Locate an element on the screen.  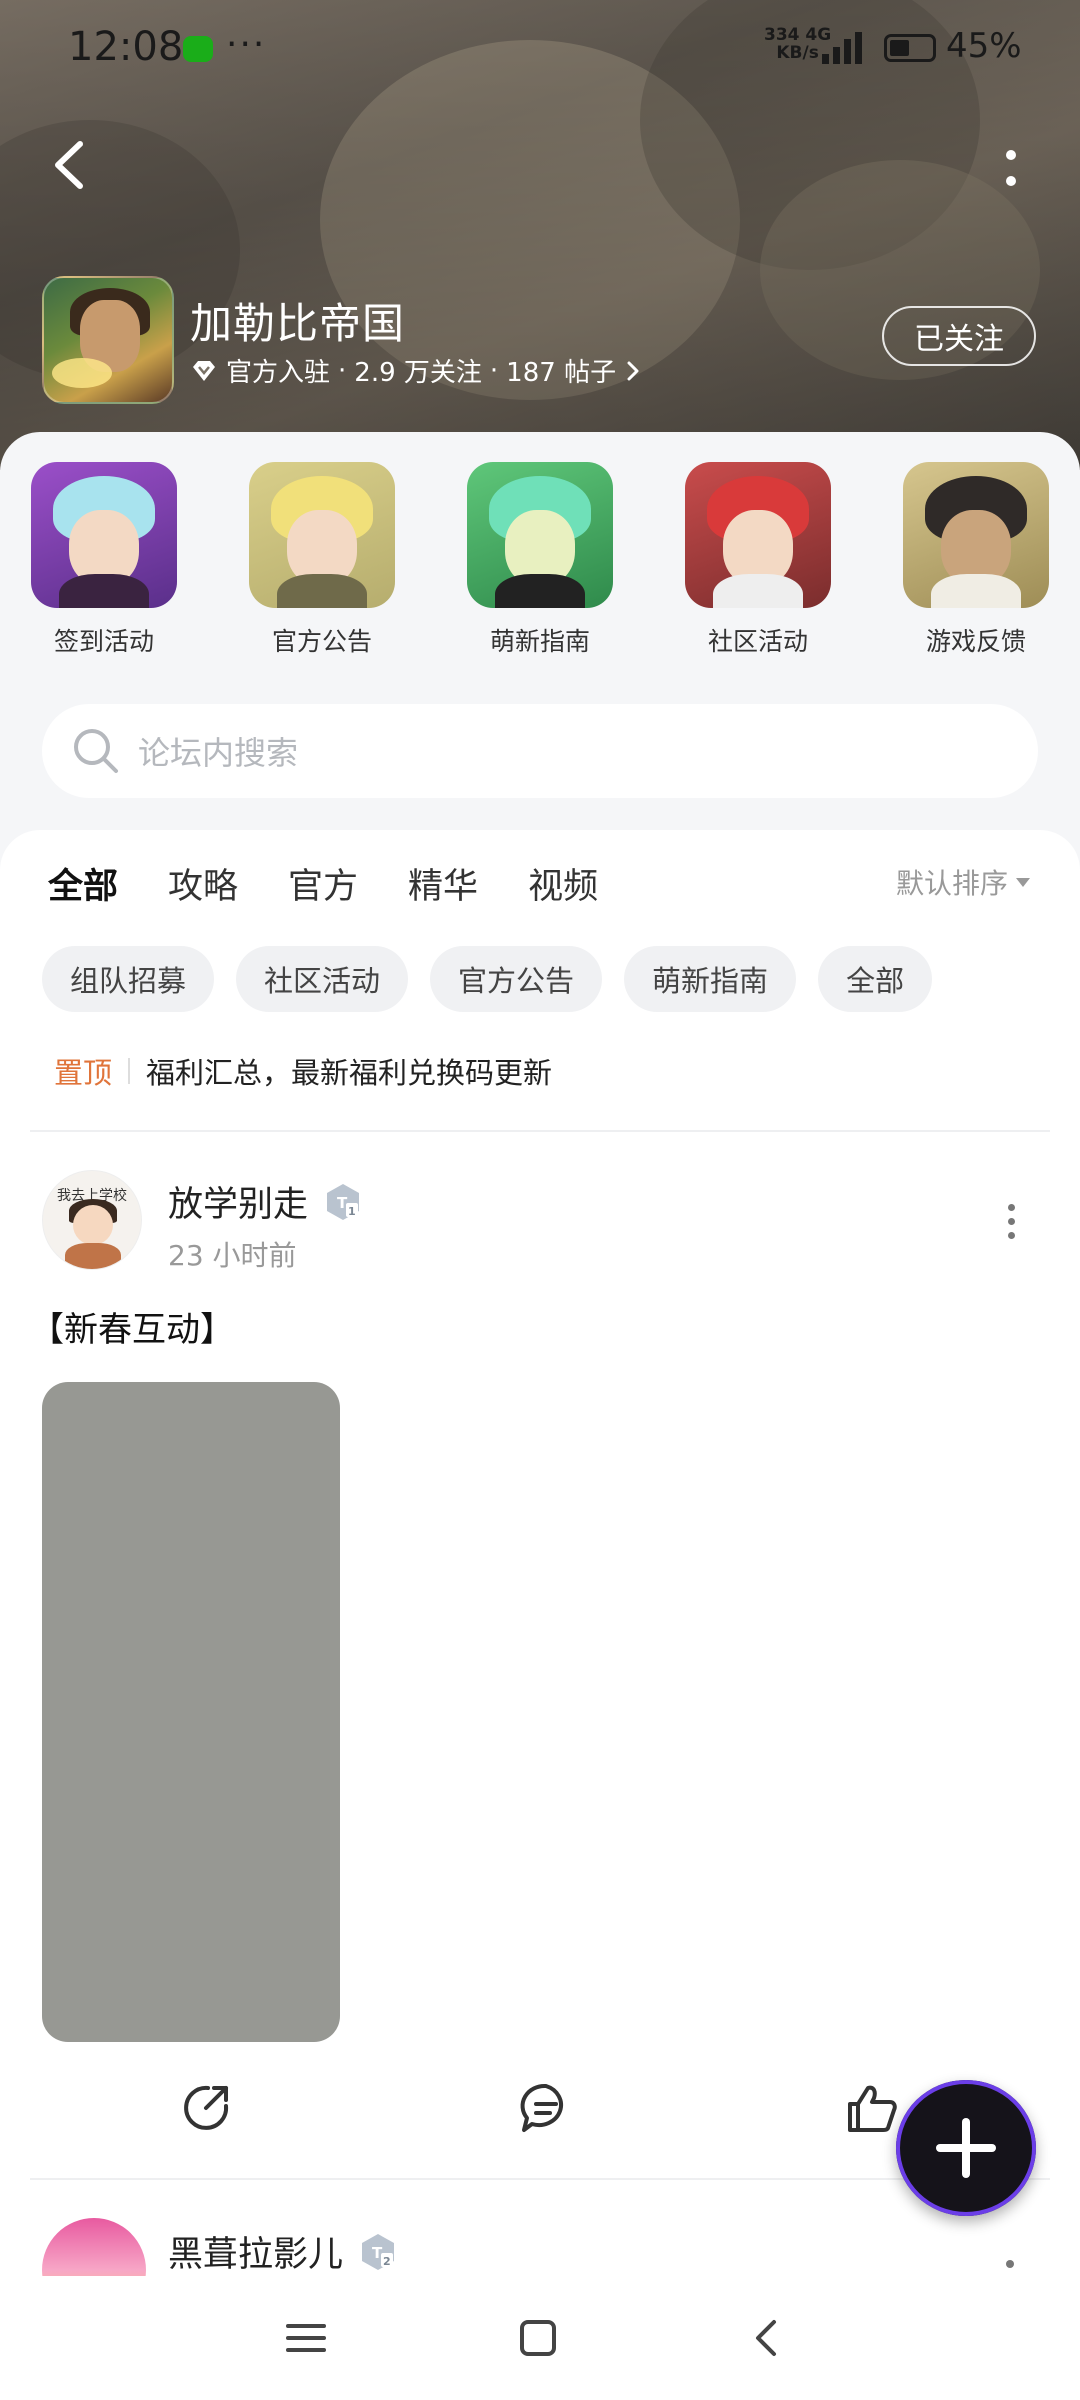
search-placeholder: 论坛内搜索 is located at coordinates (218, 753).